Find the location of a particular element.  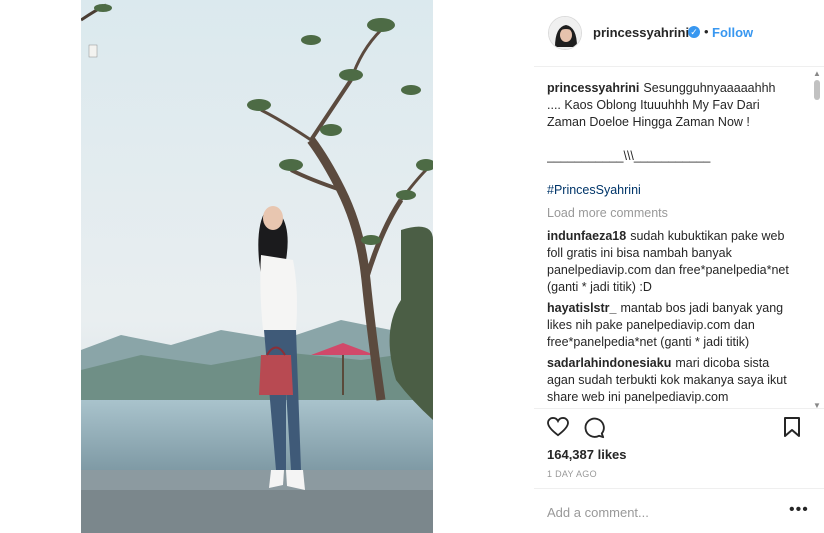

comment-author: sadarlahindonesiaku is located at coordinates (609, 363).